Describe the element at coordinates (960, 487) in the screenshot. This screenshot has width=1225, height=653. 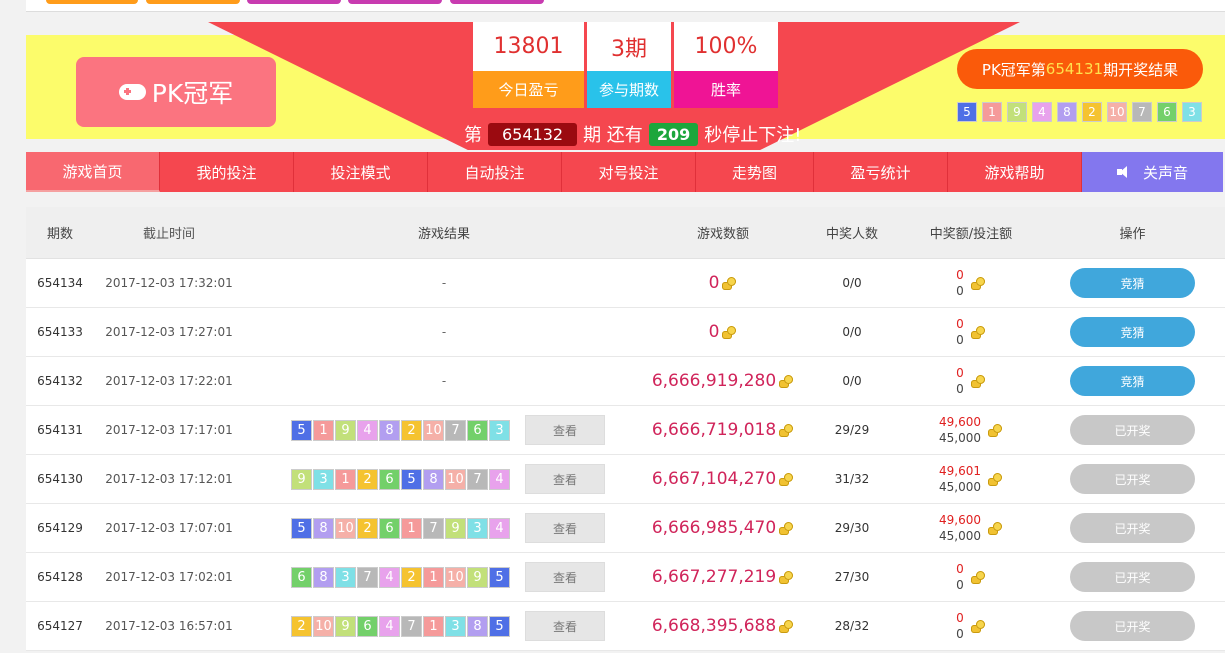
I see `bet-amount: 45,000` at that location.